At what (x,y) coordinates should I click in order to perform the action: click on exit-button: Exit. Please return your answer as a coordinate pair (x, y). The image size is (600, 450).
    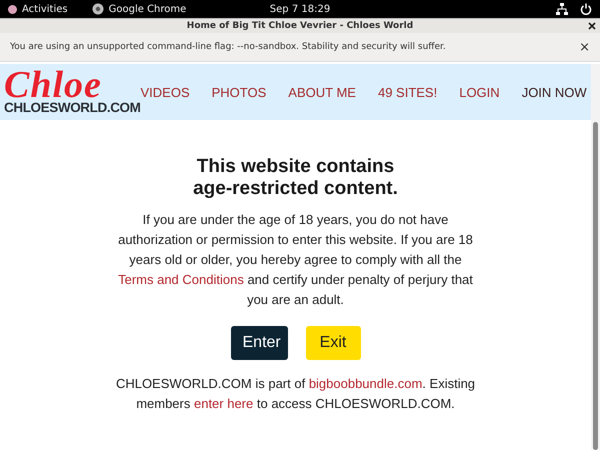
    Looking at the image, I should click on (333, 343).